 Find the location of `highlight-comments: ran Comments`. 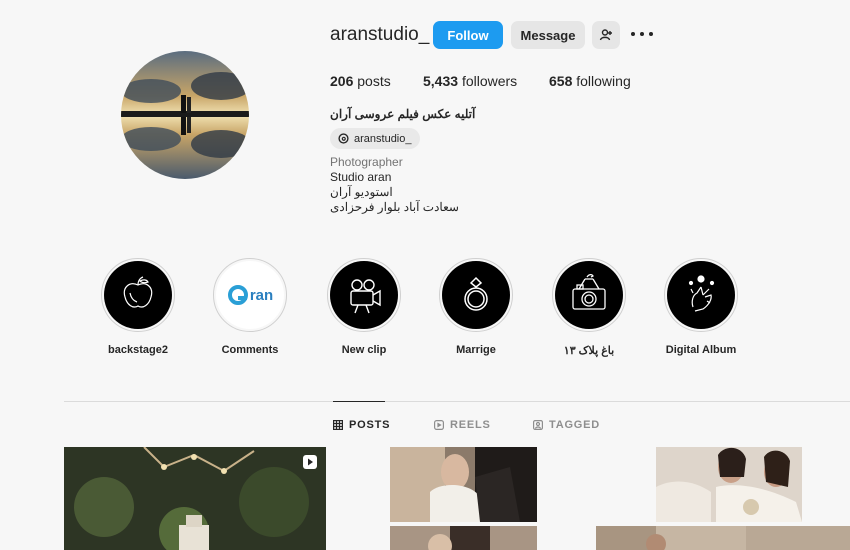

highlight-comments: ran Comments is located at coordinates (250, 307).